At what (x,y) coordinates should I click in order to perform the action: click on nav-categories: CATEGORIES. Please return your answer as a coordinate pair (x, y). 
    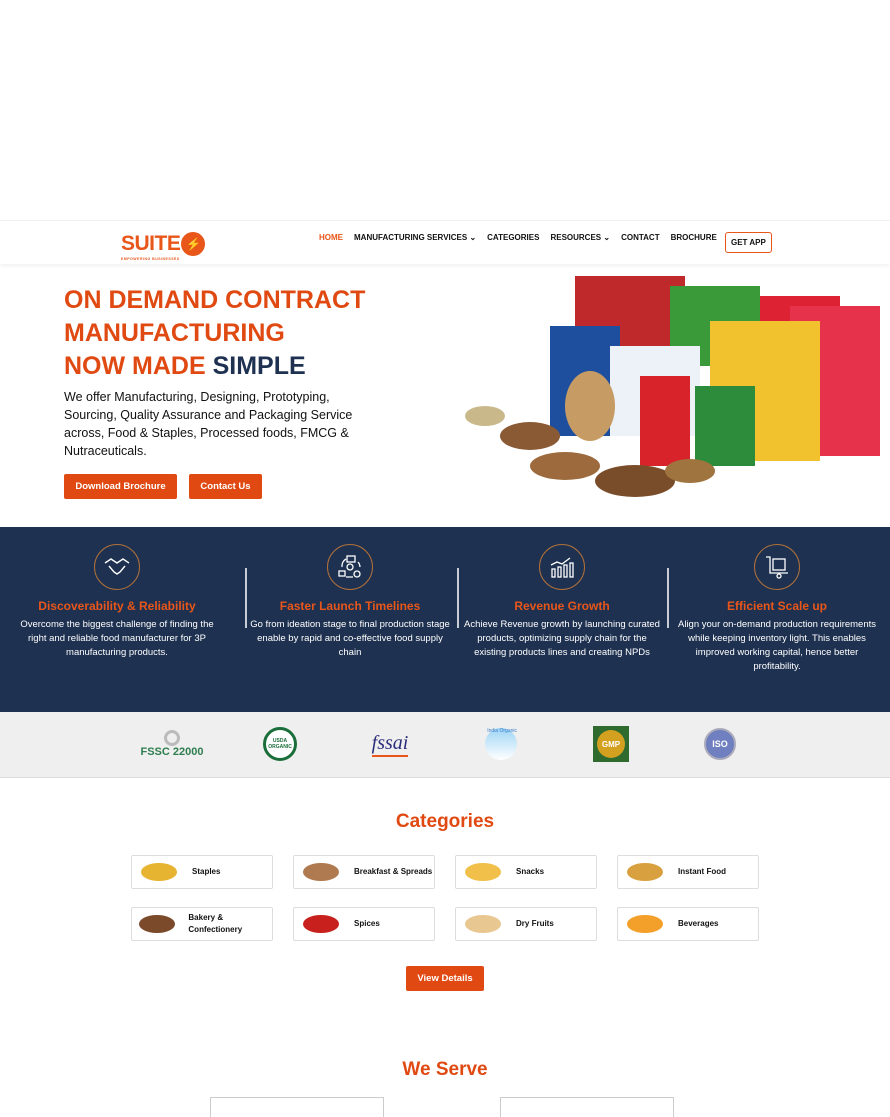
    Looking at the image, I should click on (513, 237).